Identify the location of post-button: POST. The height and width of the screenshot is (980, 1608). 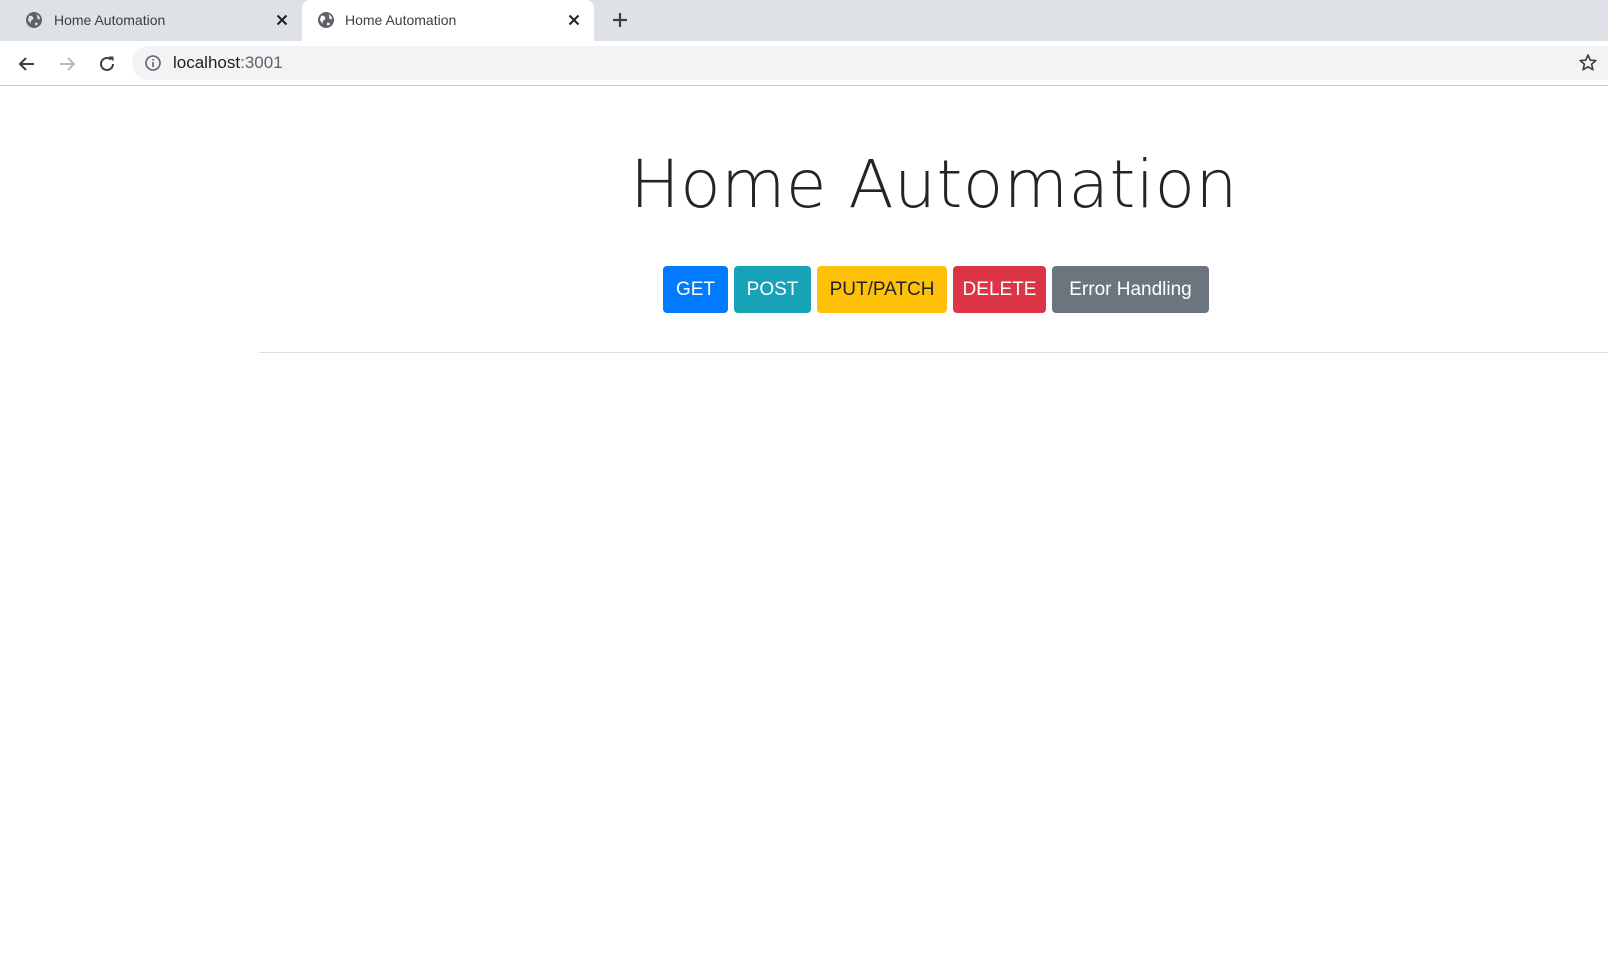
(772, 289).